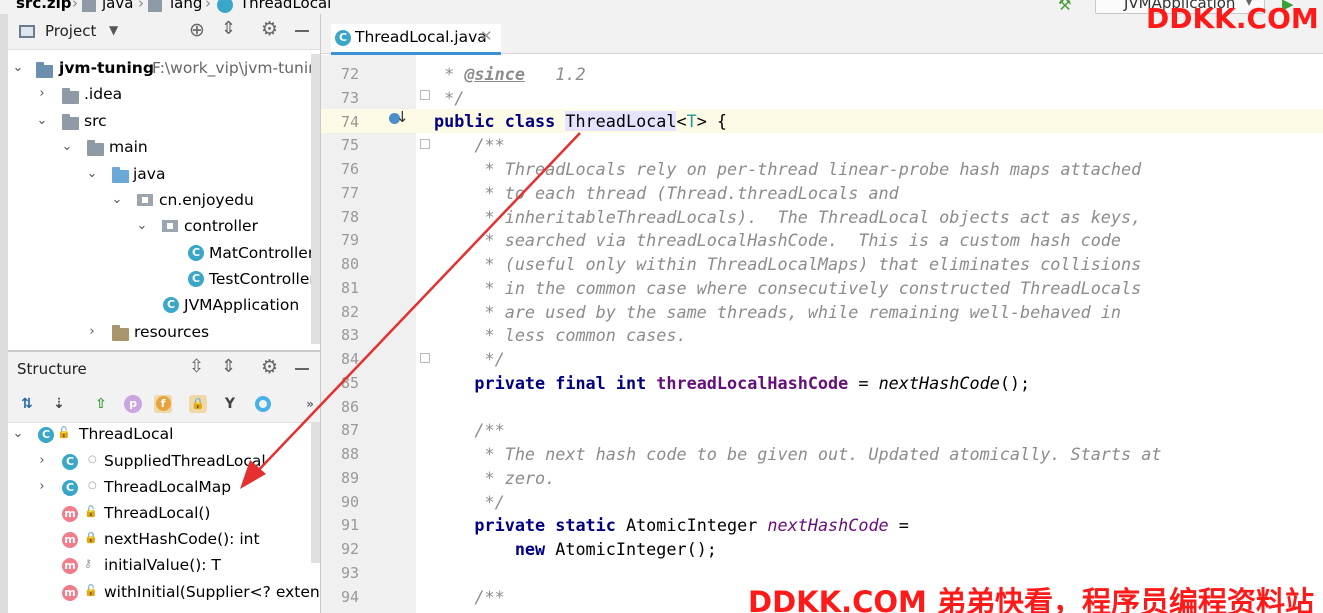 The width and height of the screenshot is (1323, 613). Describe the element at coordinates (1031, 599) in the screenshot. I see `watermark-bottom: DDKK.COM 弟弟快看，程序员编程资料站` at that location.